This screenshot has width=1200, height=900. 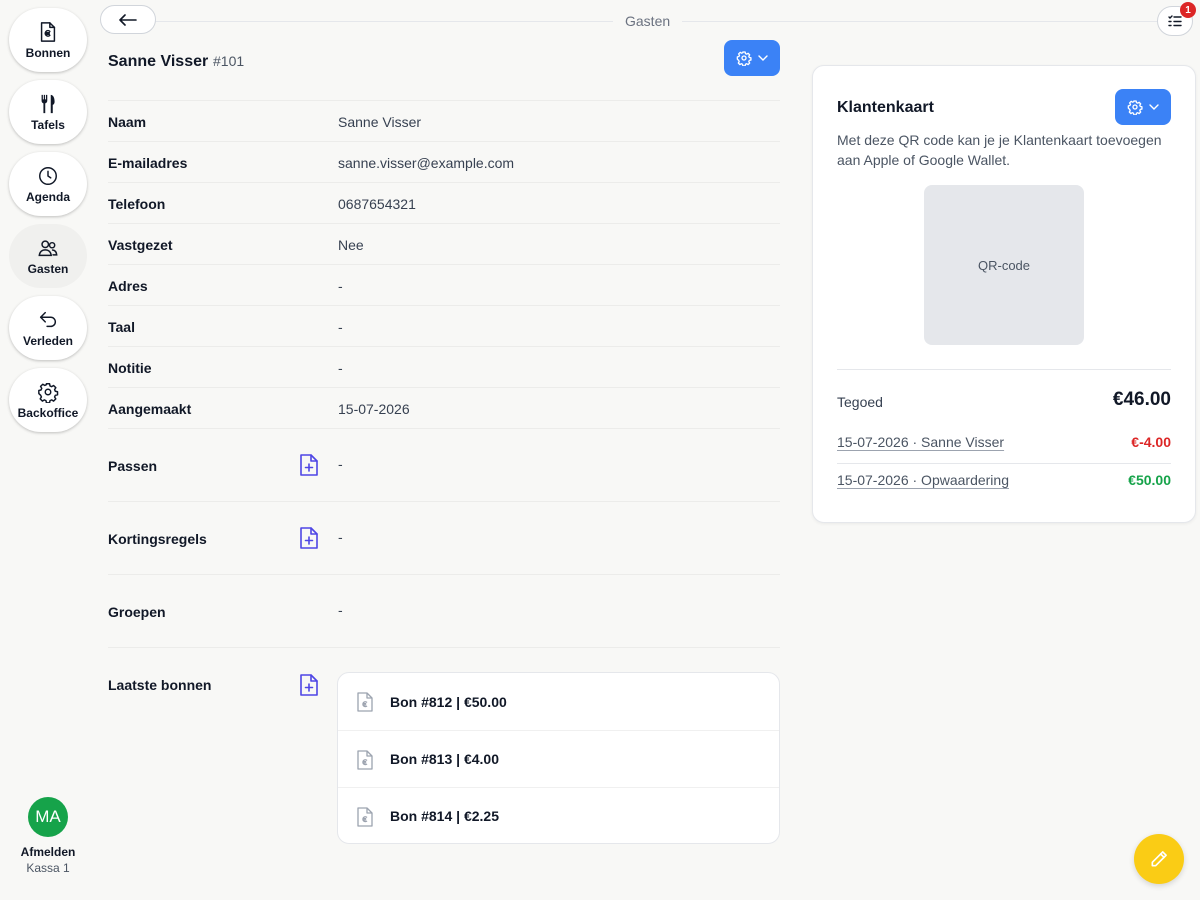 I want to click on divider, so click(x=1004, y=369).